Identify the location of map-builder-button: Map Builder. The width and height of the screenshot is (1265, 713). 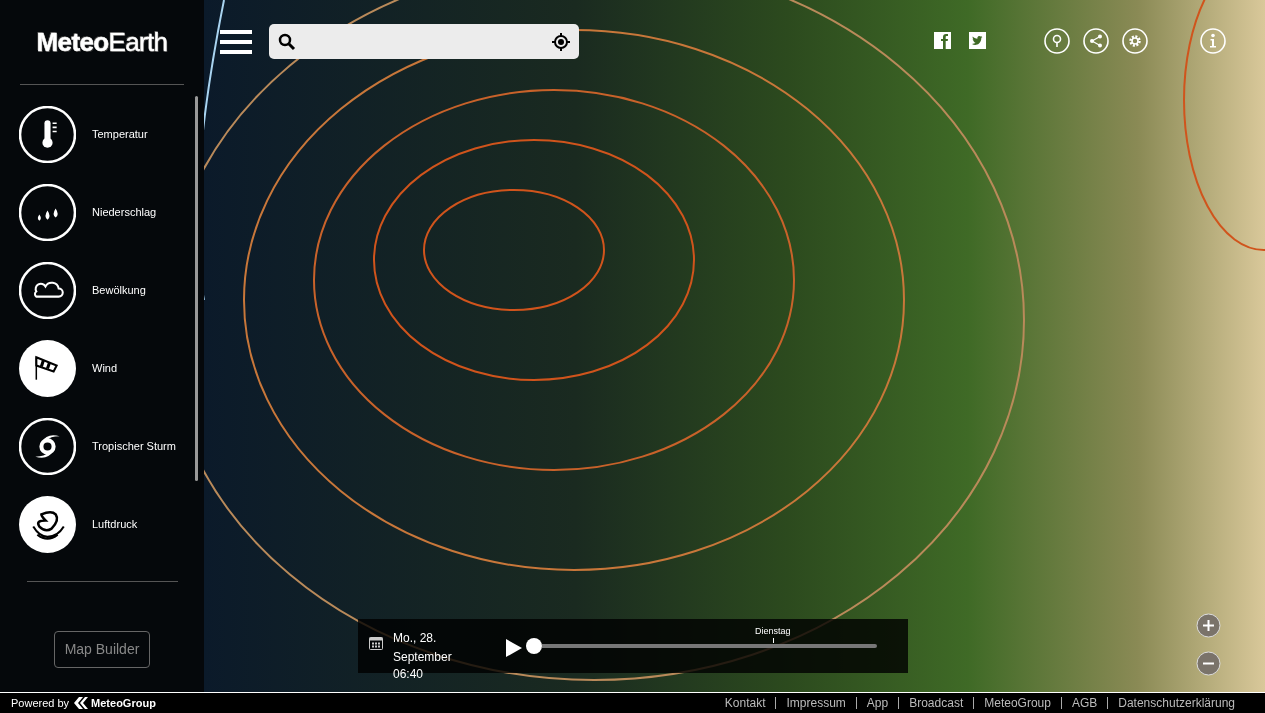
(102, 649).